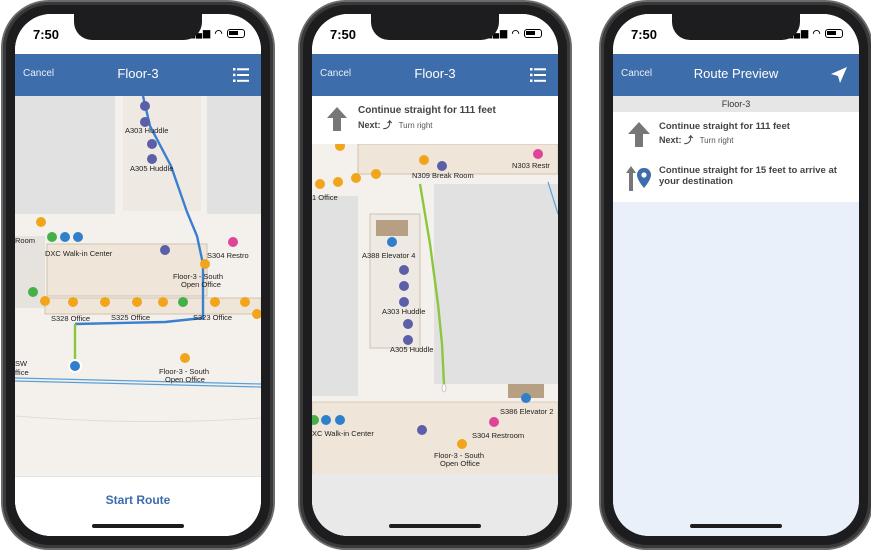 This screenshot has height=550, width=871. Describe the element at coordinates (25, 240) in the screenshot. I see `map-label-room: Room` at that location.